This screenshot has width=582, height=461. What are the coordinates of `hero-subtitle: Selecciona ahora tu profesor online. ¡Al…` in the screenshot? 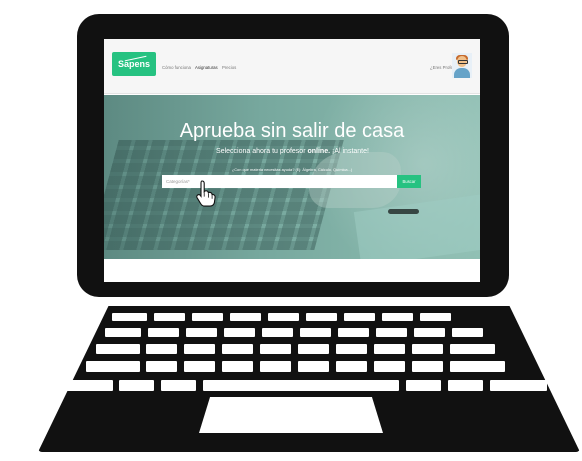 It's located at (292, 151).